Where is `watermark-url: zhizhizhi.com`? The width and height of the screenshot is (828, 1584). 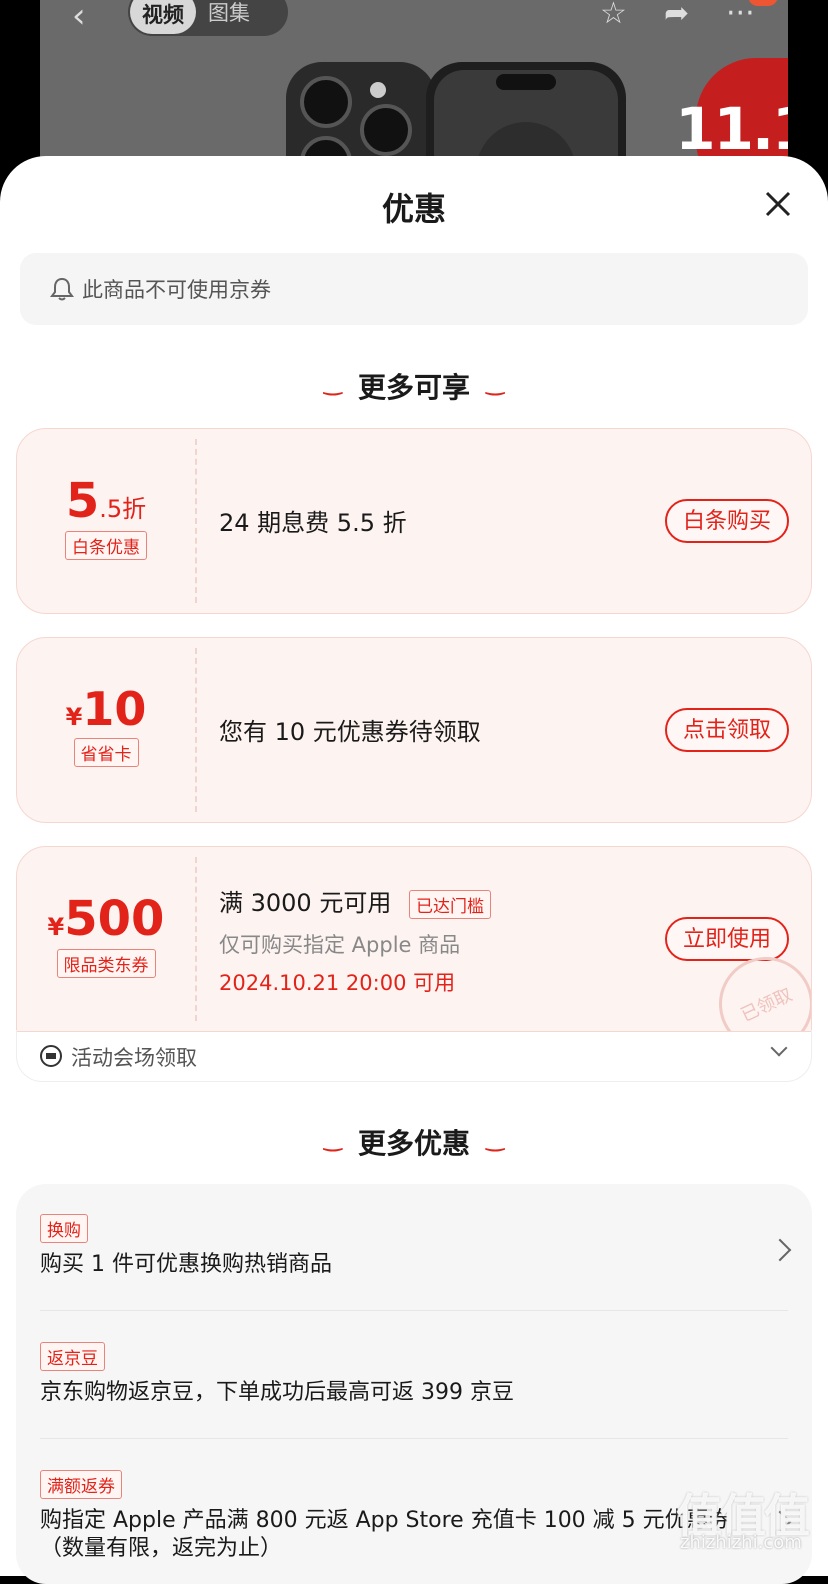 watermark-url: zhizhizhi.com is located at coordinates (741, 1542).